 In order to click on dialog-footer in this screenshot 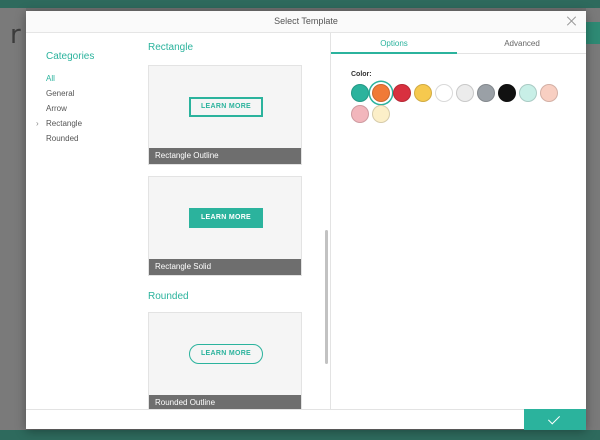, I will do `click(306, 419)`.